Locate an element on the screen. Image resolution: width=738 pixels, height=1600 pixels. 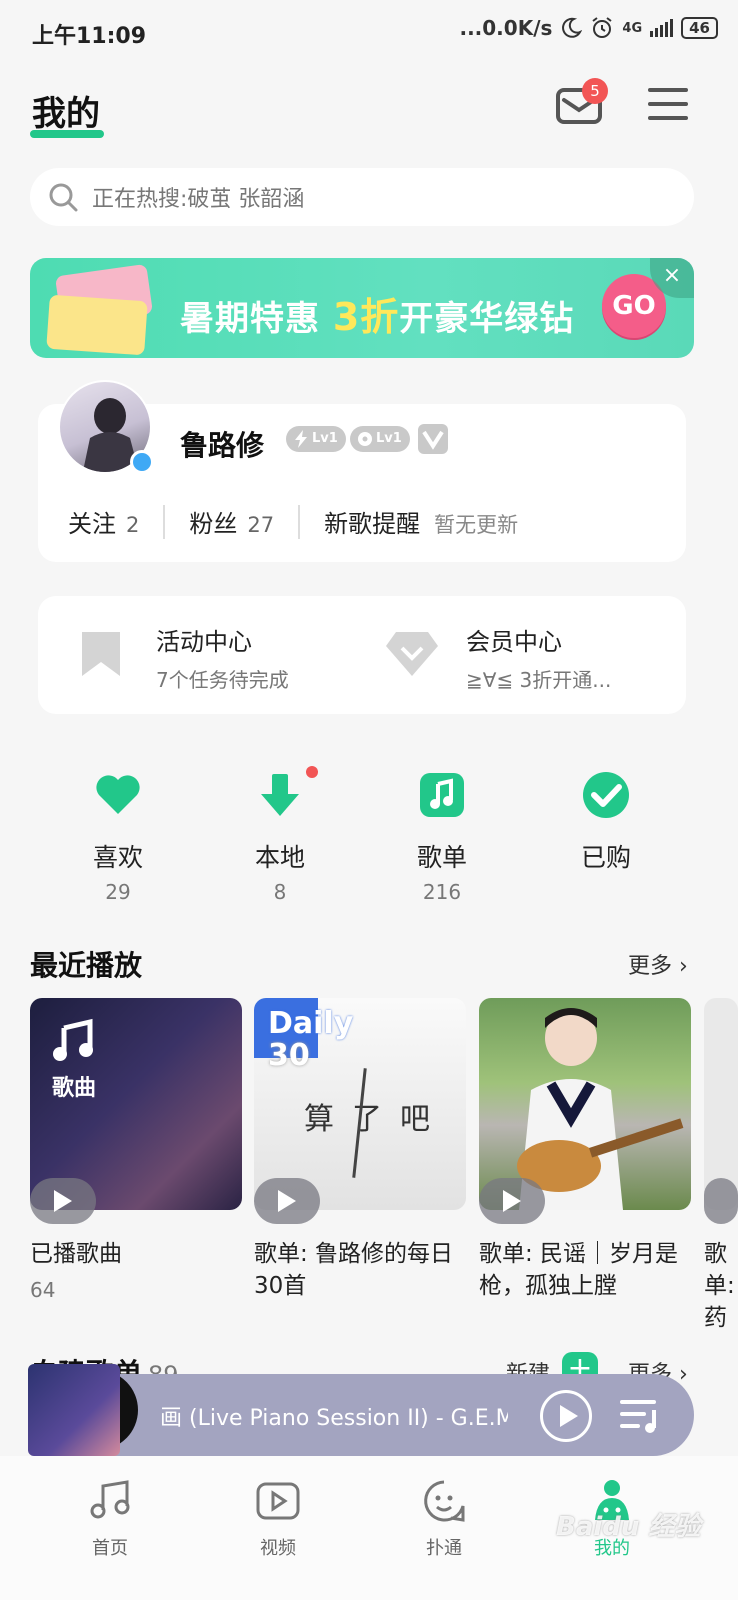
disc-icon is located at coordinates (365, 439).